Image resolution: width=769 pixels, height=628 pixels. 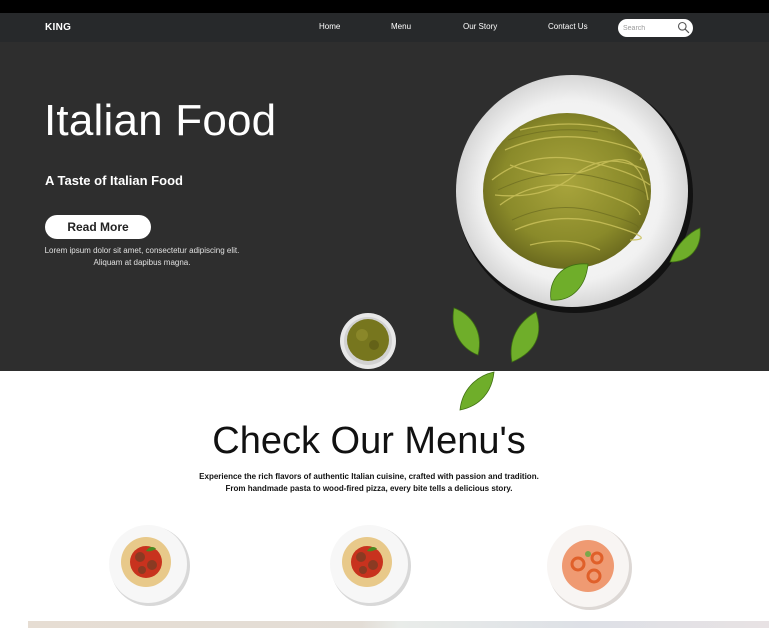 What do you see at coordinates (480, 26) in the screenshot?
I see `nav-link-our-story: Our Story` at bounding box center [480, 26].